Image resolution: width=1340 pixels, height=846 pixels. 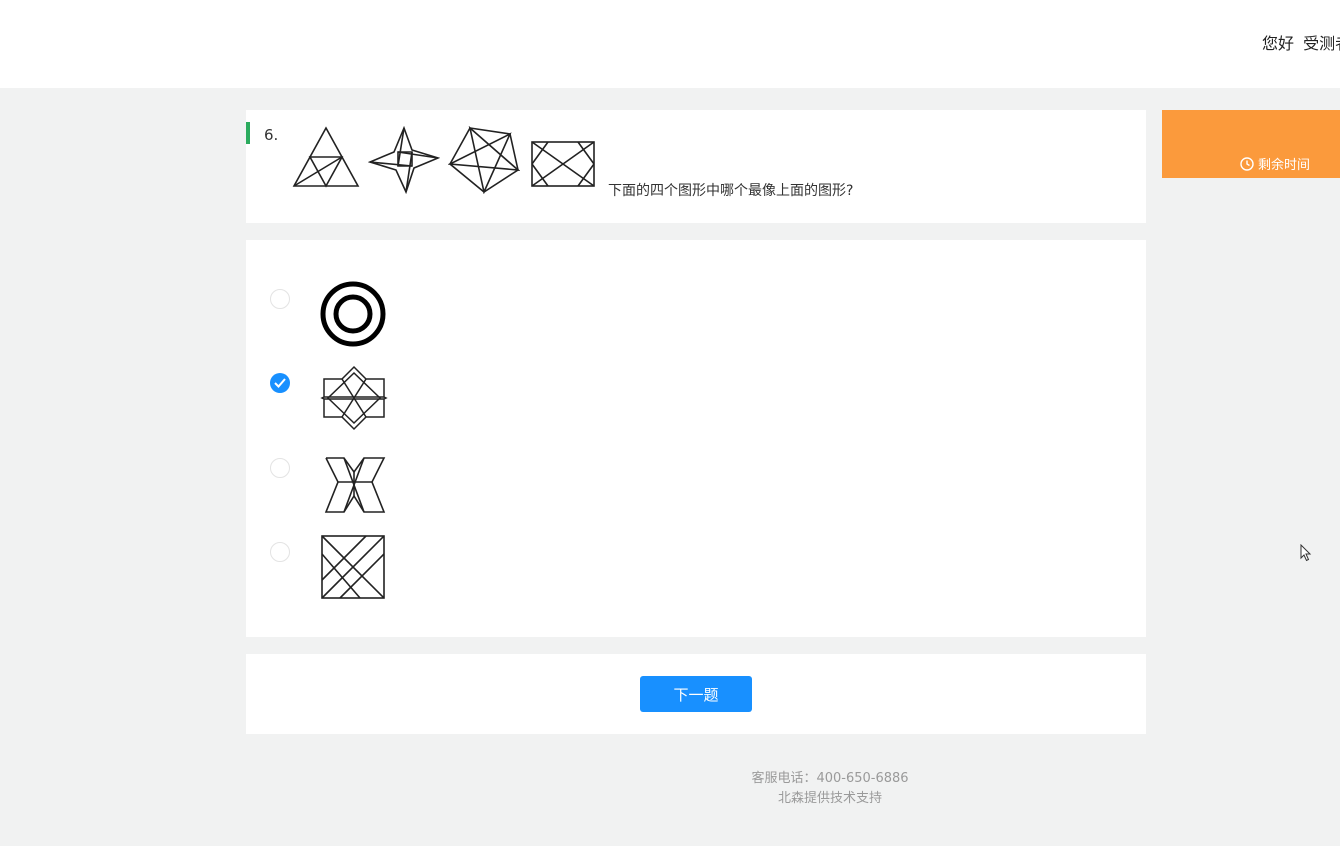 What do you see at coordinates (563, 164) in the screenshot?
I see `rectangle-cross-figure` at bounding box center [563, 164].